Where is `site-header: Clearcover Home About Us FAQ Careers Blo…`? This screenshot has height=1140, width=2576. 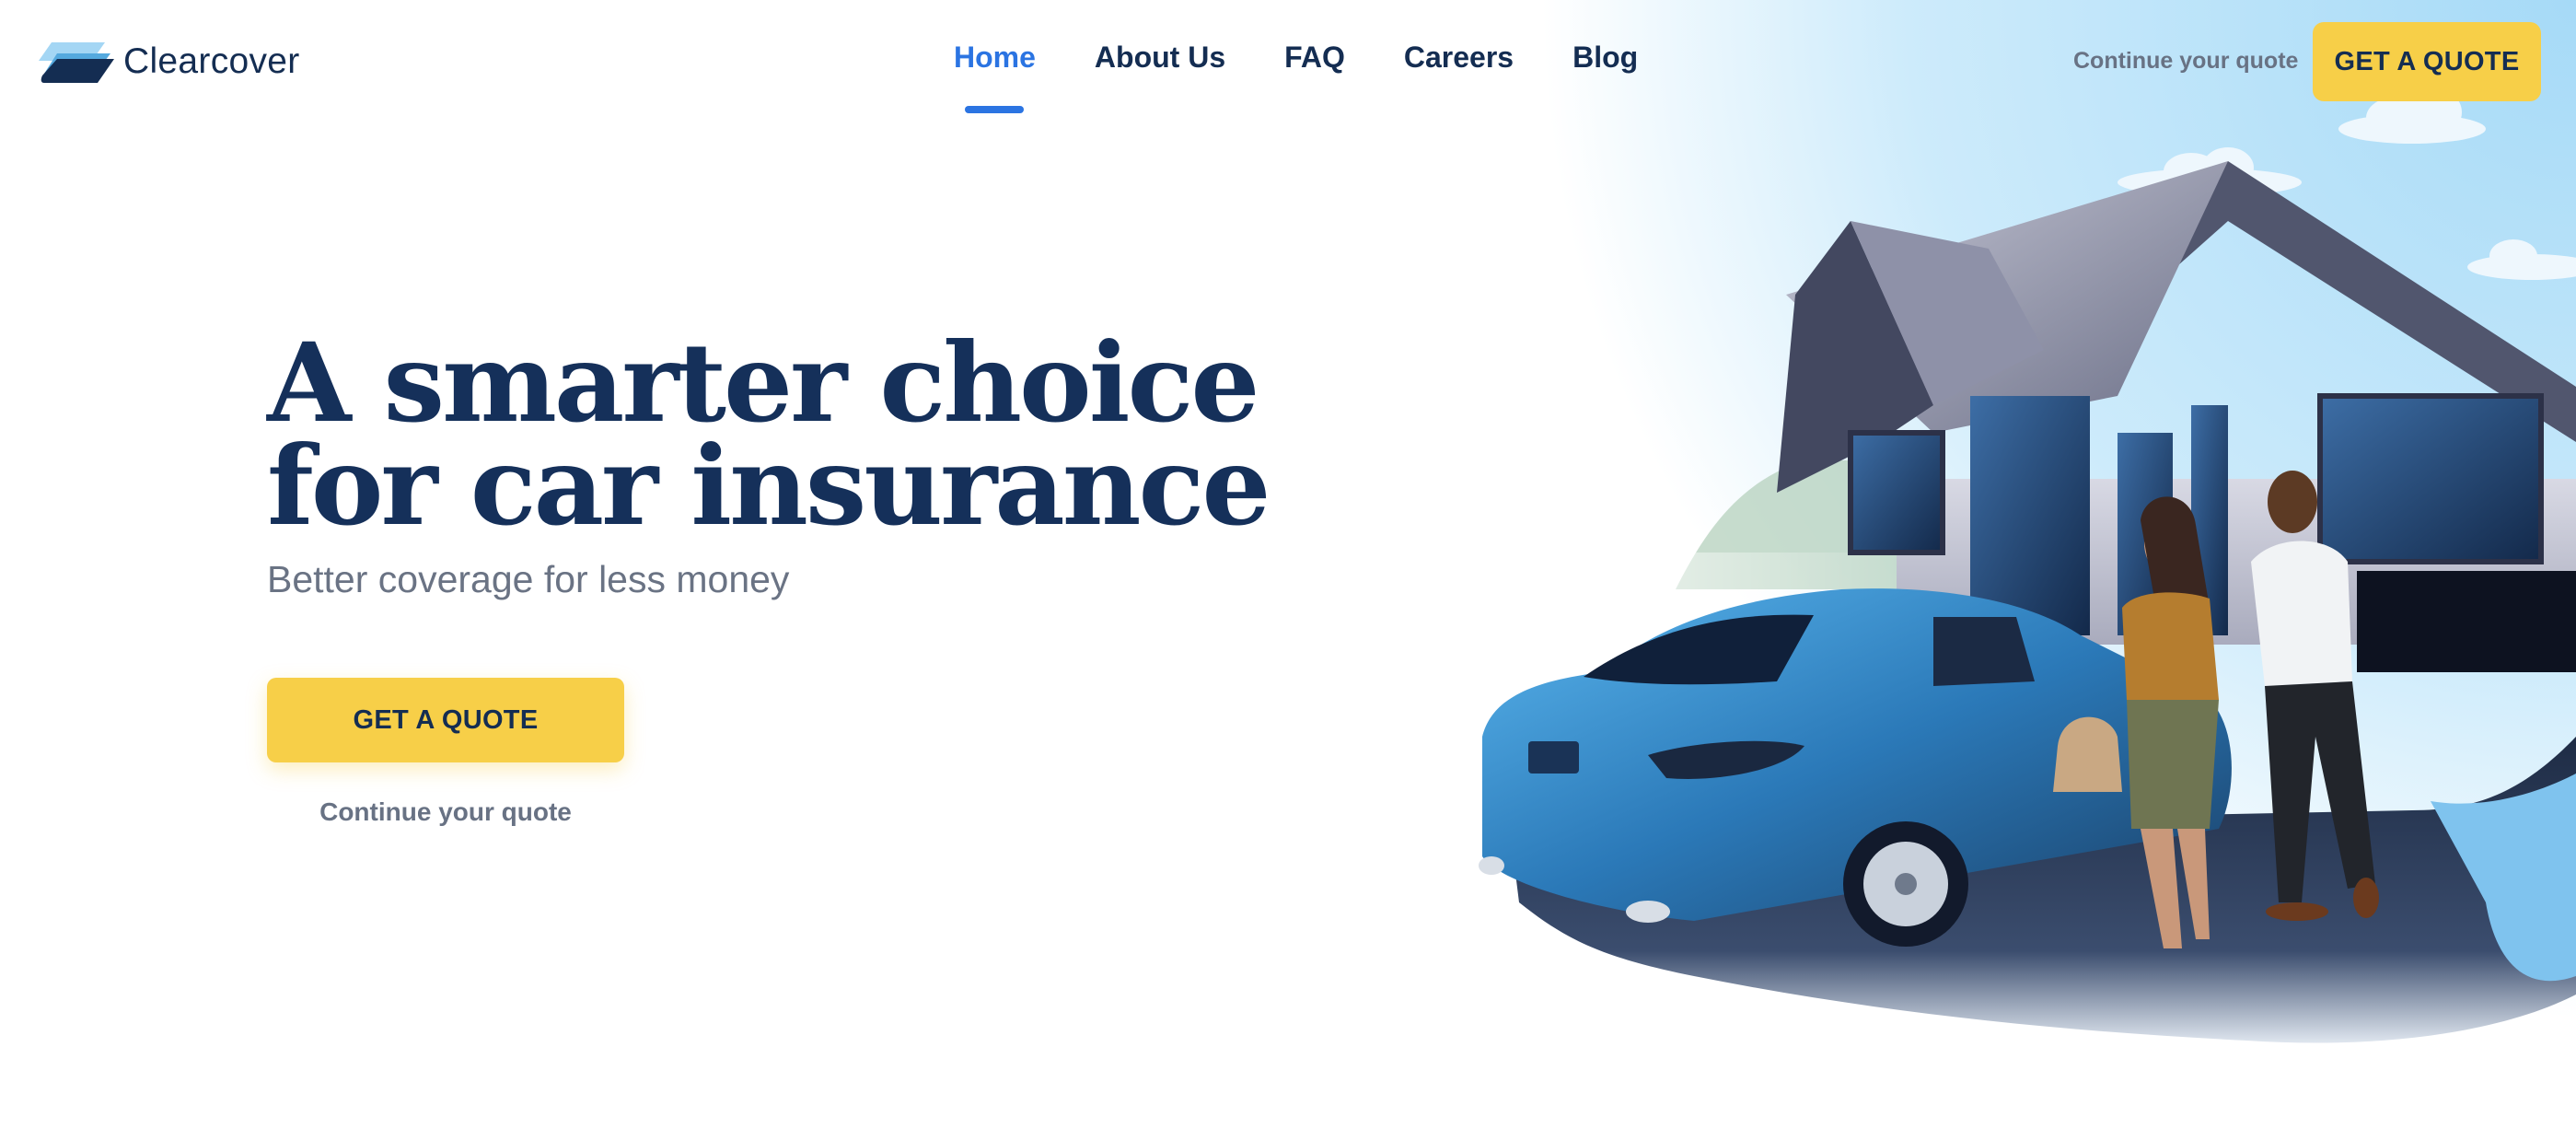
site-header: Clearcover Home About Us FAQ Careers Blo… is located at coordinates (1288, 64).